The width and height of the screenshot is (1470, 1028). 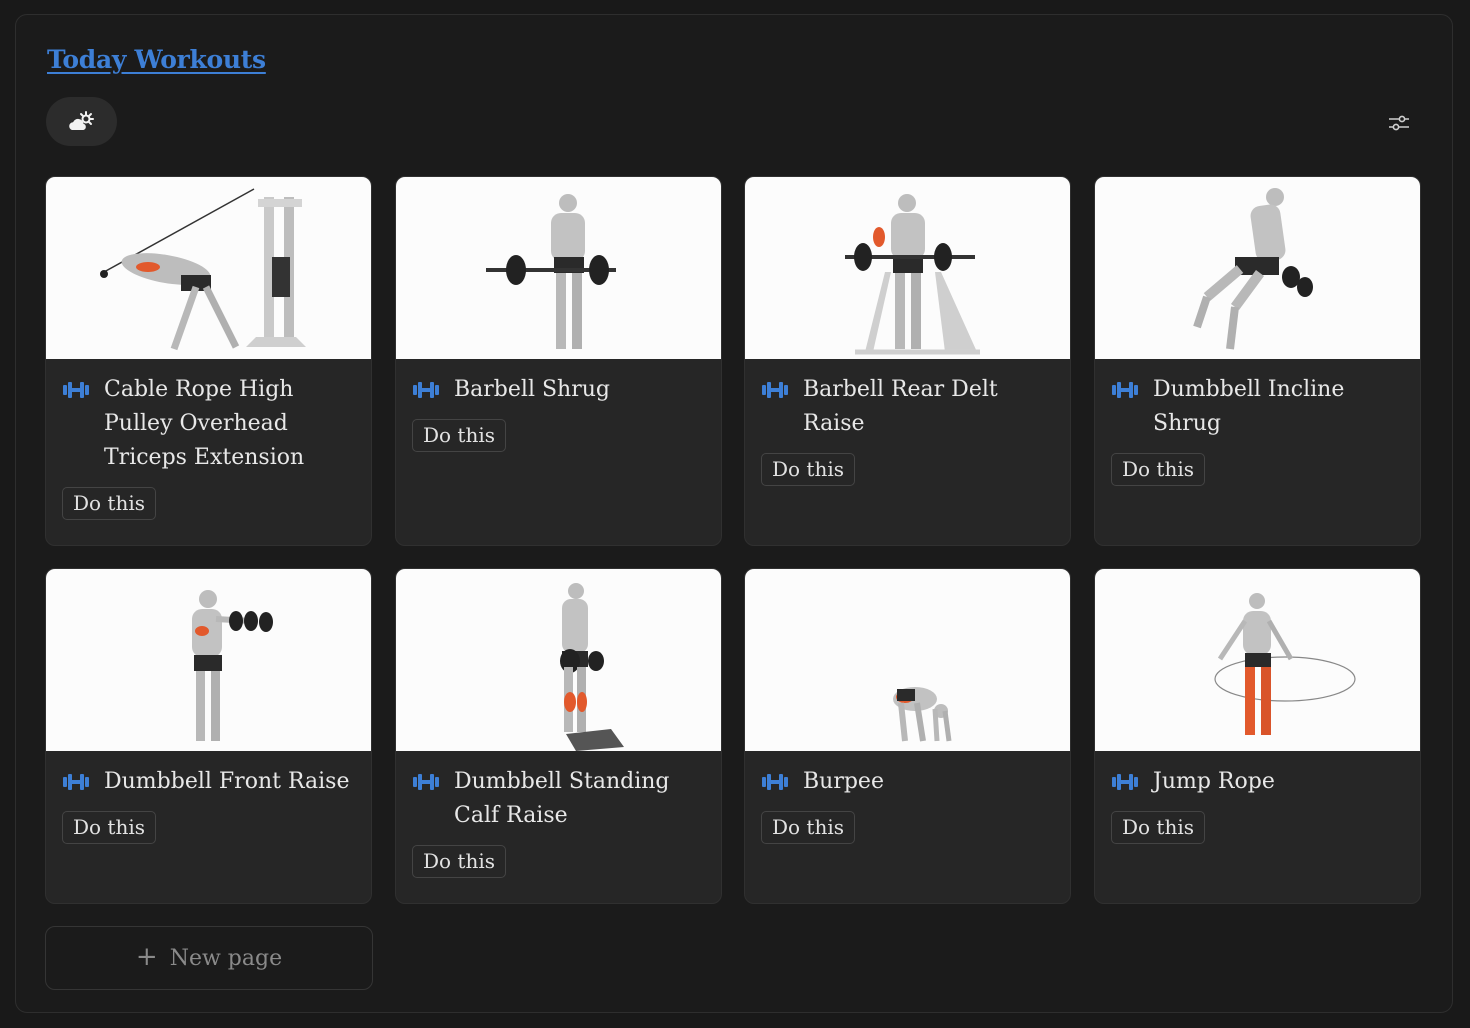 I want to click on workout-card: Burpee Do this, so click(x=907, y=736).